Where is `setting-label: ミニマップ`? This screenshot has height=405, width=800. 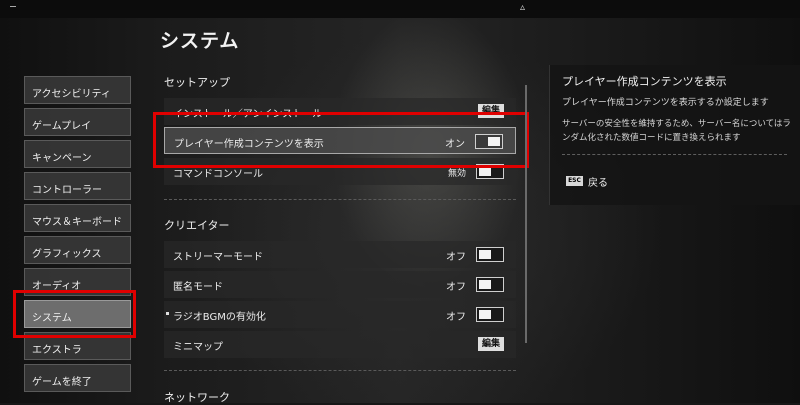 setting-label: ミニマップ is located at coordinates (198, 347).